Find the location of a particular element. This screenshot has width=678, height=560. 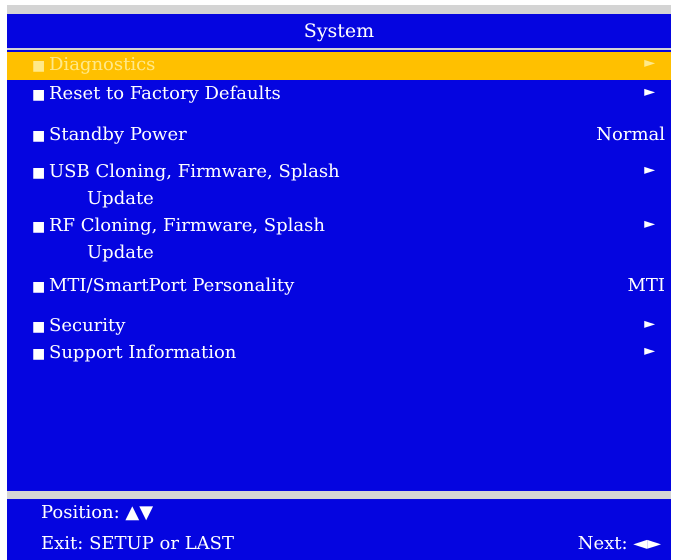

menu-item-support-information: ■ Support Information ► is located at coordinates (339, 354).